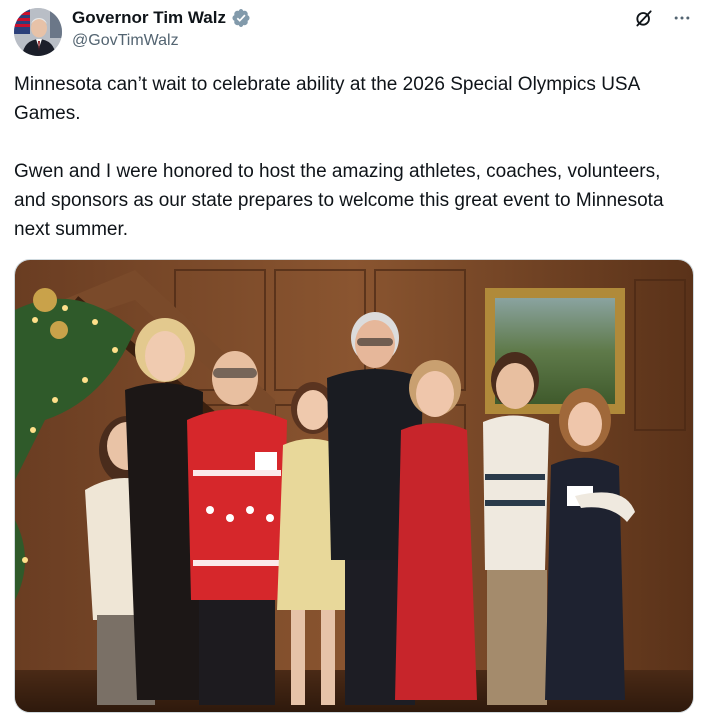  I want to click on author-display-name: Governor Tim Walz, so click(149, 18).